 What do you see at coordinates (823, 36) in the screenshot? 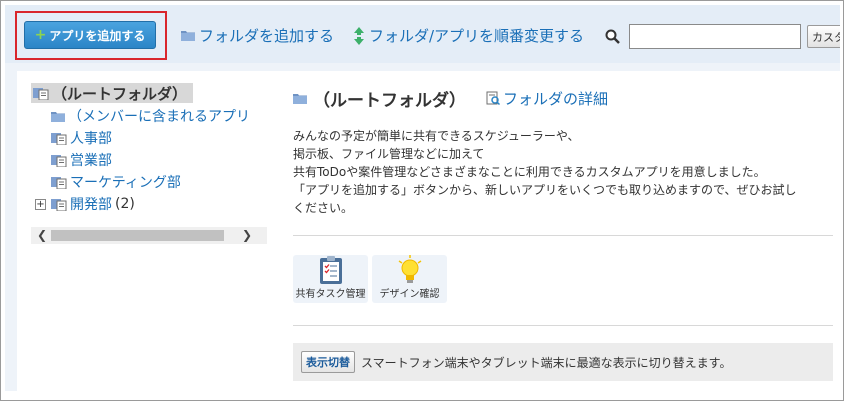
I see `search-button: カスタム` at bounding box center [823, 36].